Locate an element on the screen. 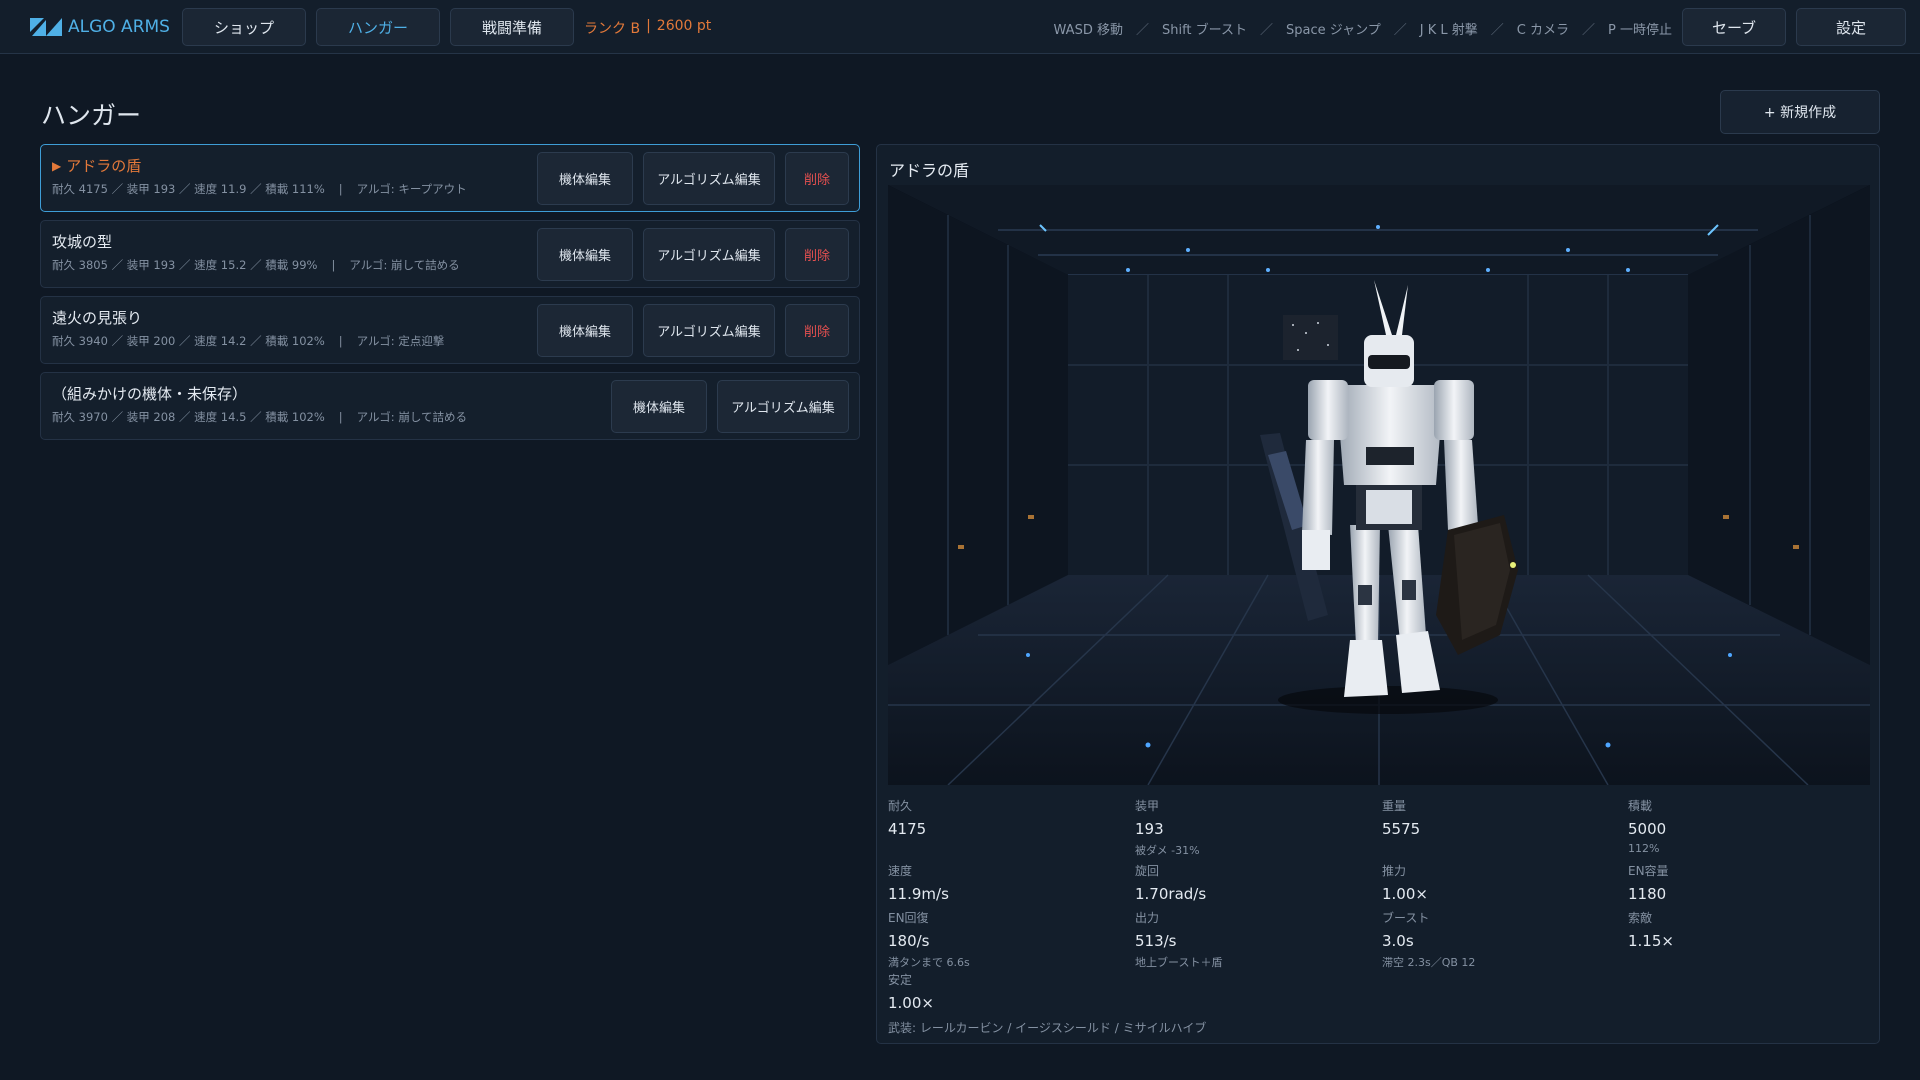 This screenshot has width=1920, height=1080. unit-name: 攻城の型 is located at coordinates (82, 242).